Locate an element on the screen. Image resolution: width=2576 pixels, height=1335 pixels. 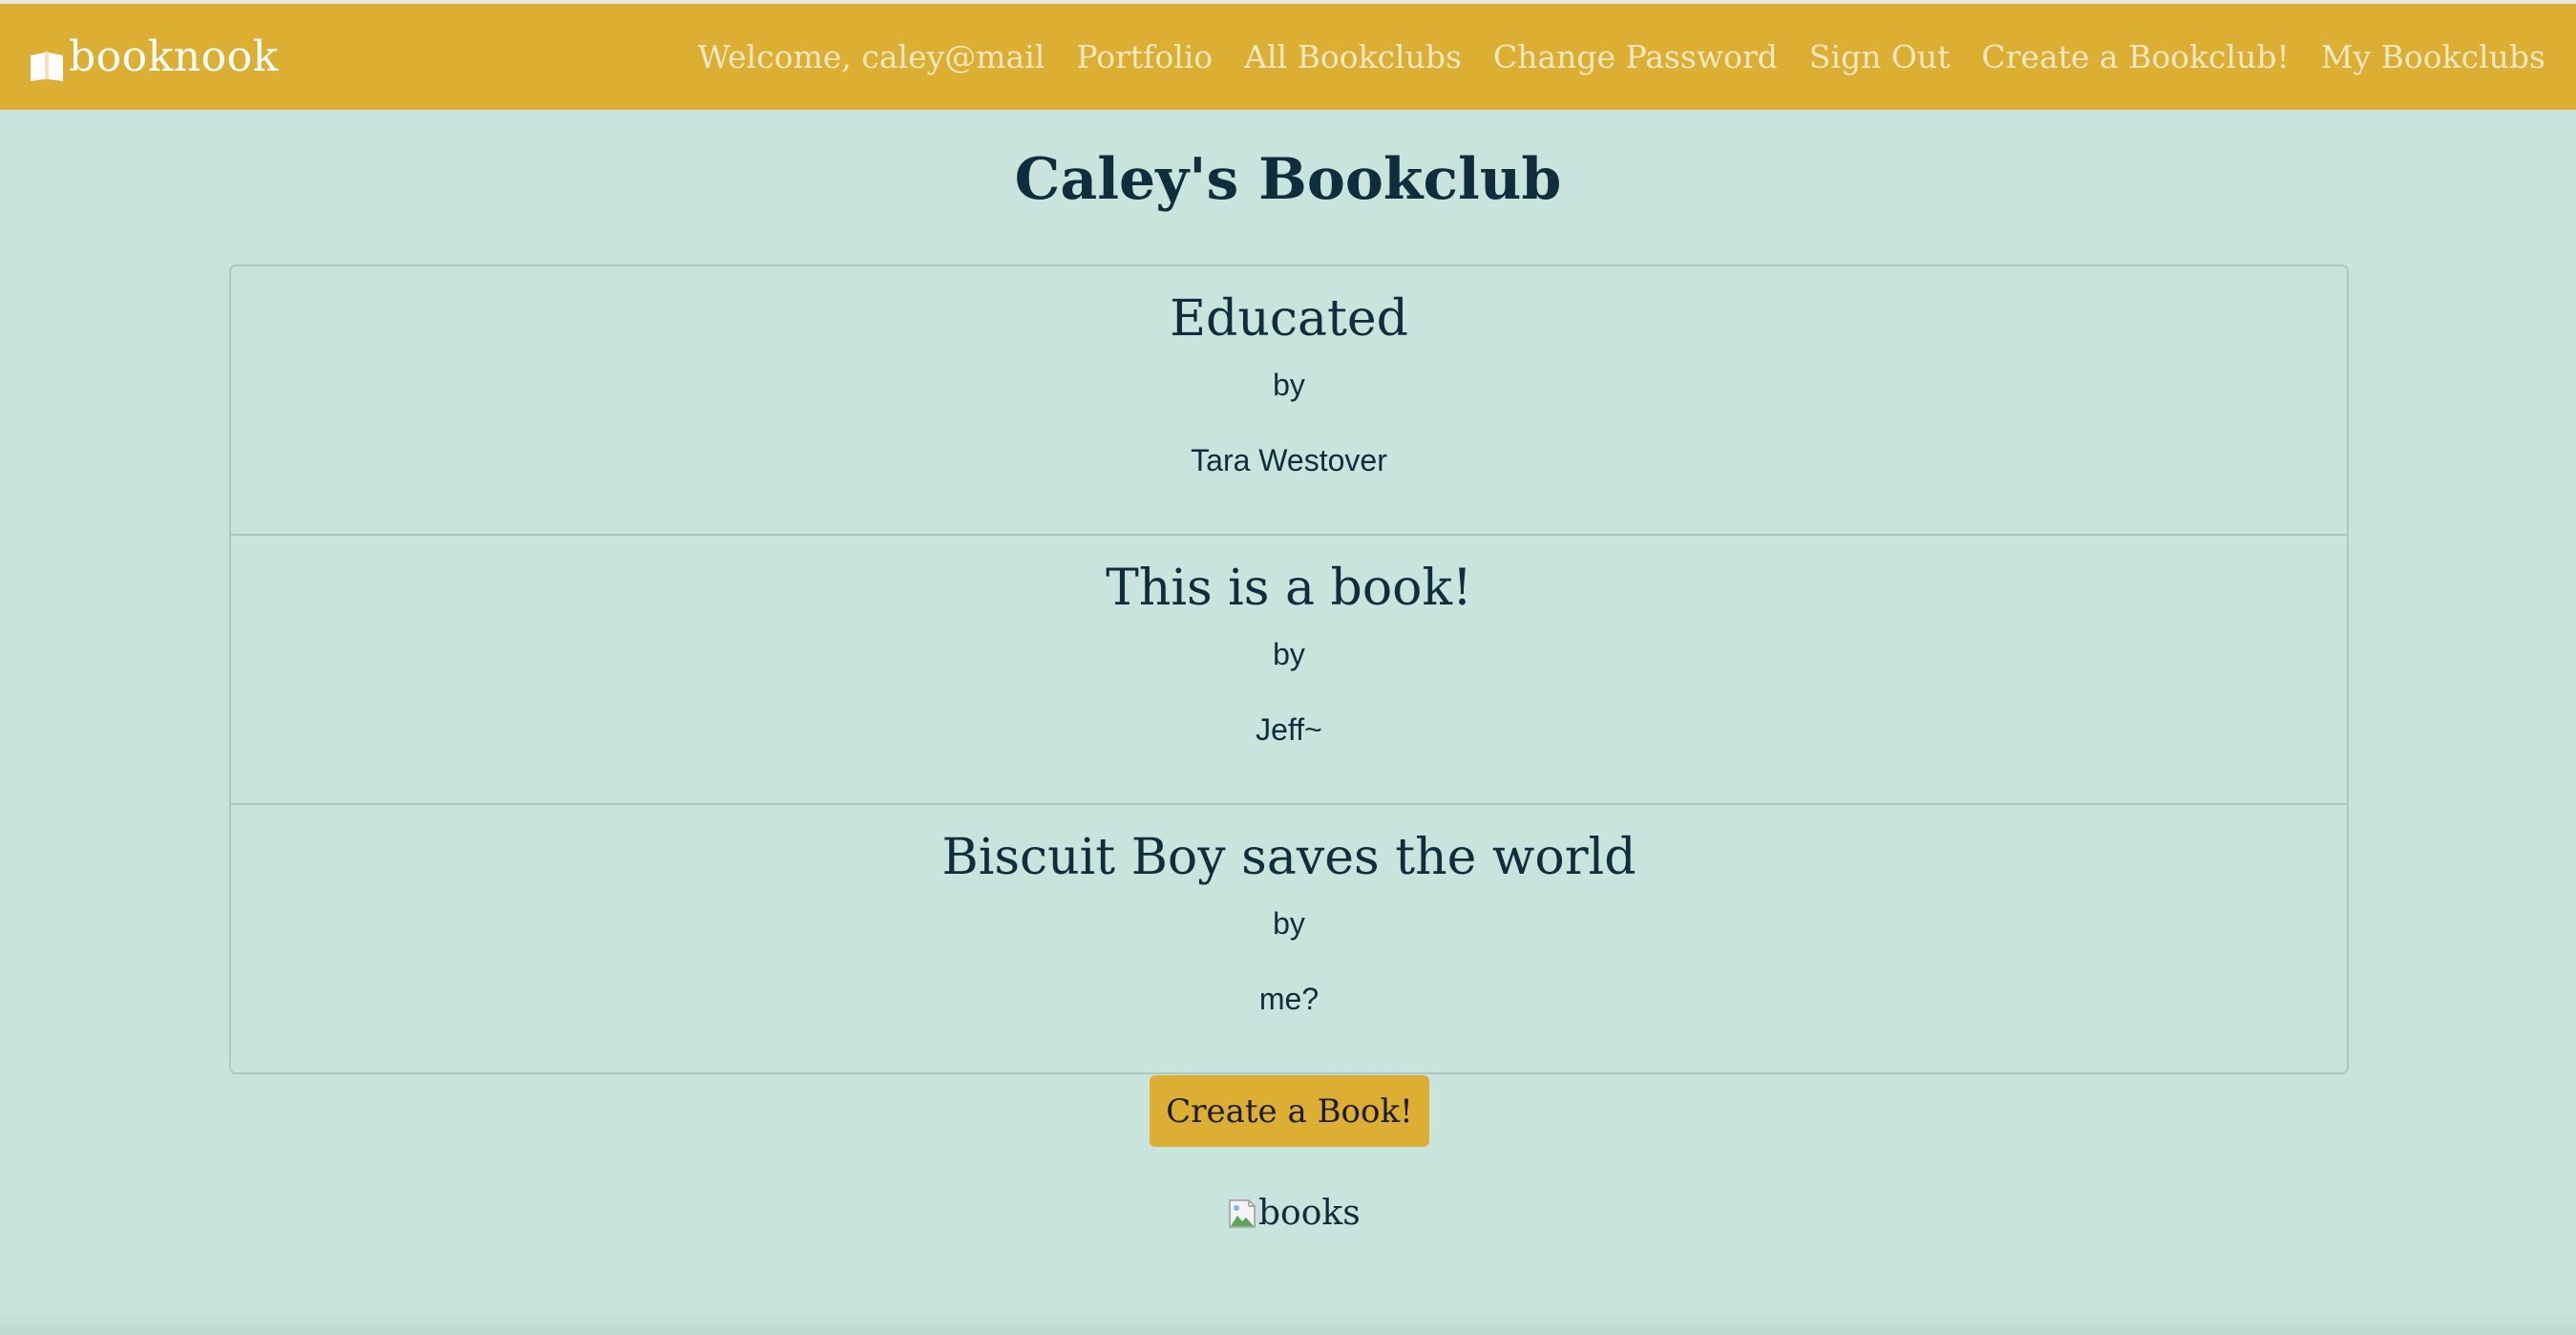
nav-change-password: Change Password is located at coordinates (1635, 56).